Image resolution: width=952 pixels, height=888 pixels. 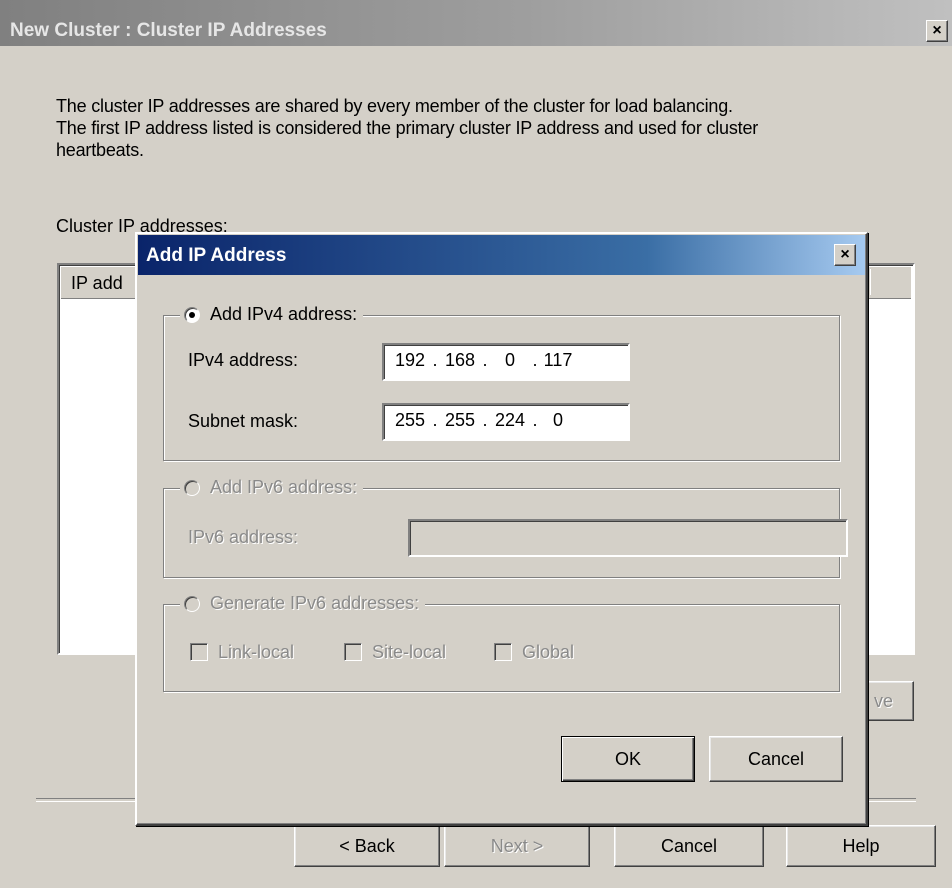 I want to click on help-button-label: Help, so click(x=861, y=845).